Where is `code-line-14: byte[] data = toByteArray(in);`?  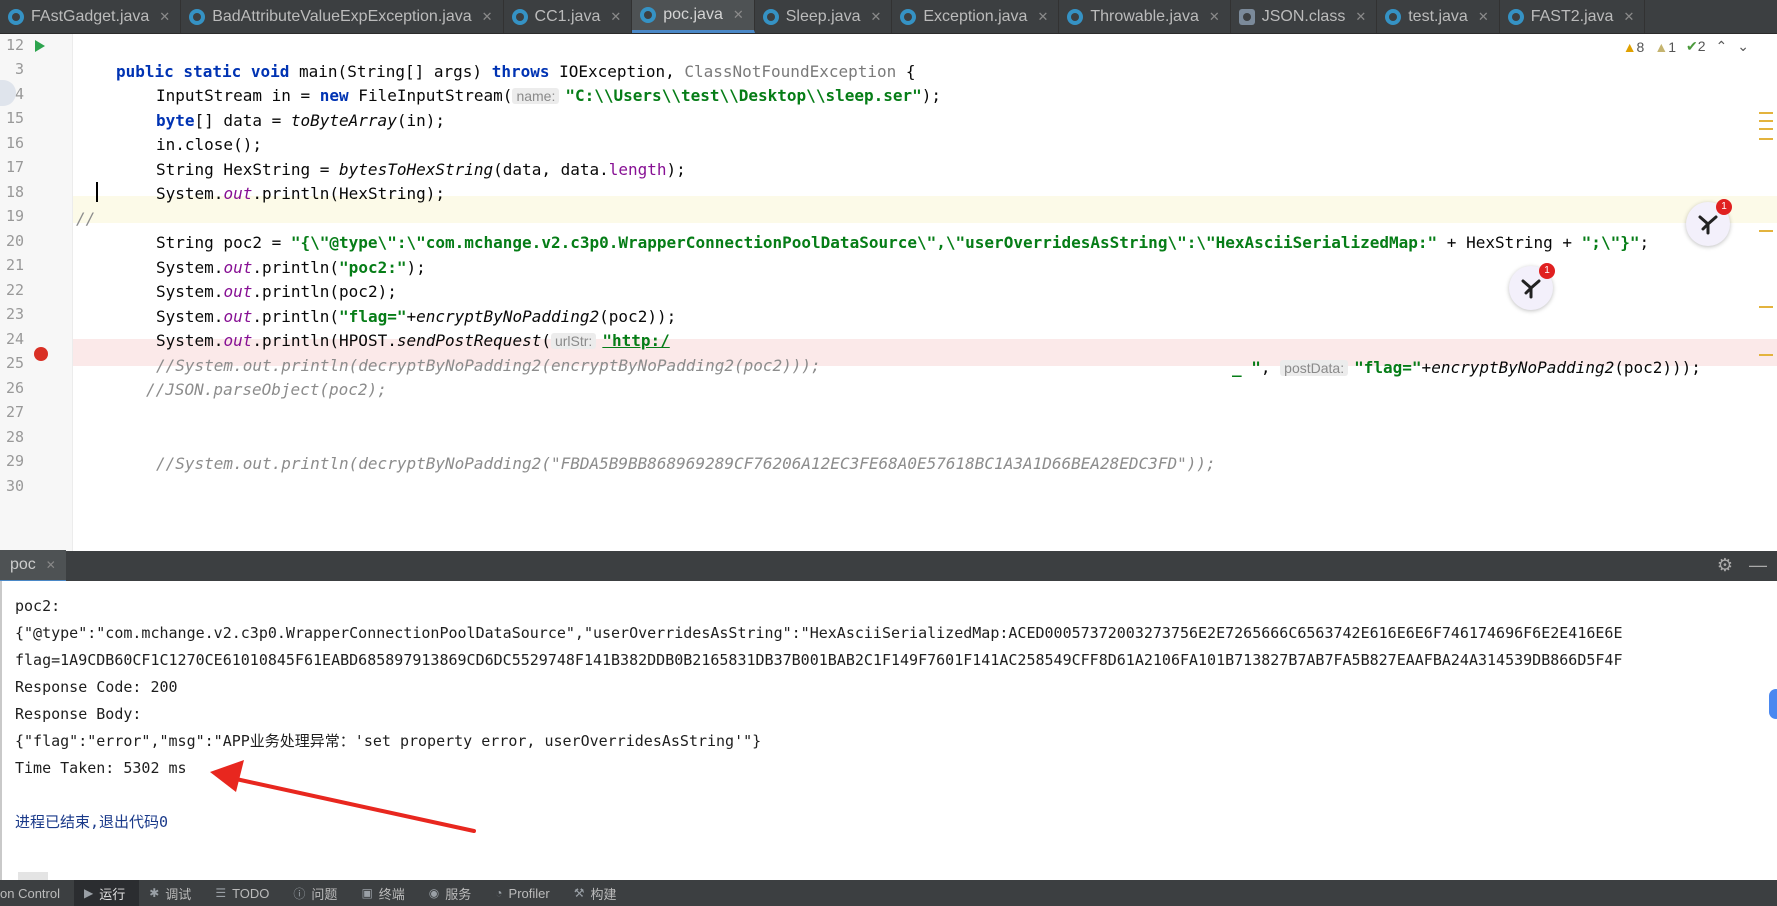
code-line-14: byte[] data = toByteArray(in); is located at coordinates (300, 120).